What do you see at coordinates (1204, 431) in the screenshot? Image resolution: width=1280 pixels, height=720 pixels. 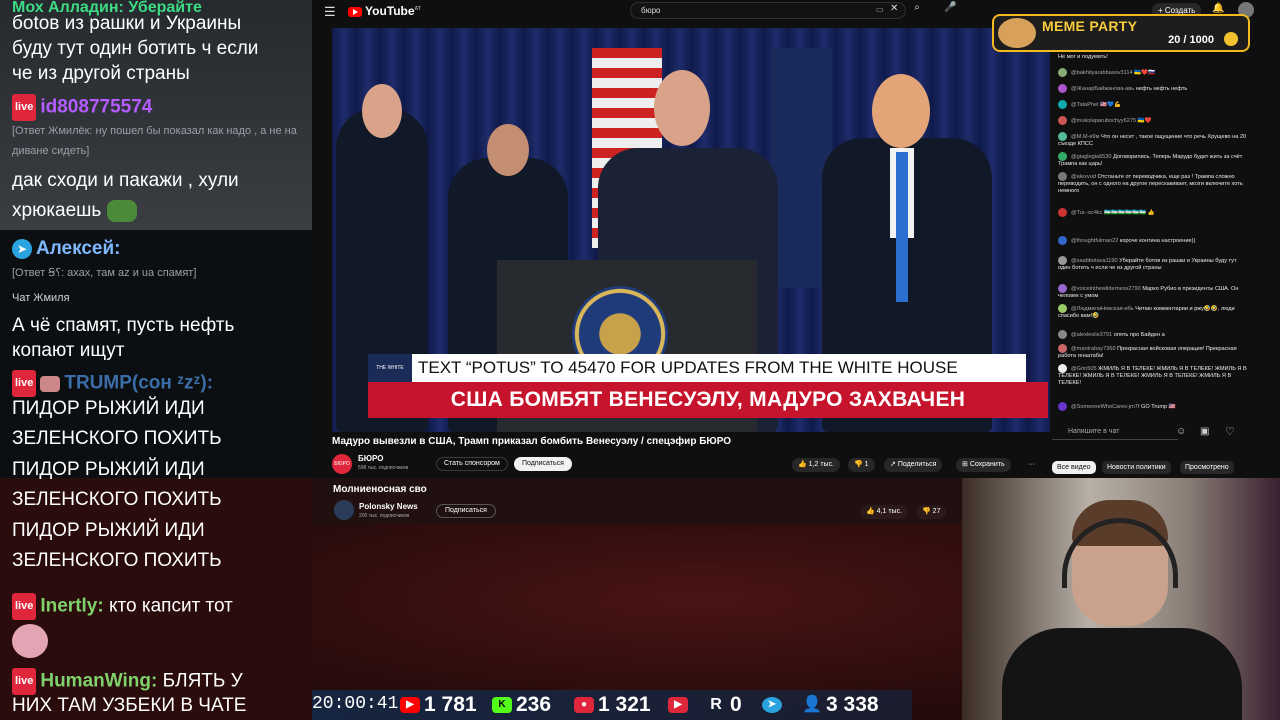 I see `donate-icon: ▣` at bounding box center [1204, 431].